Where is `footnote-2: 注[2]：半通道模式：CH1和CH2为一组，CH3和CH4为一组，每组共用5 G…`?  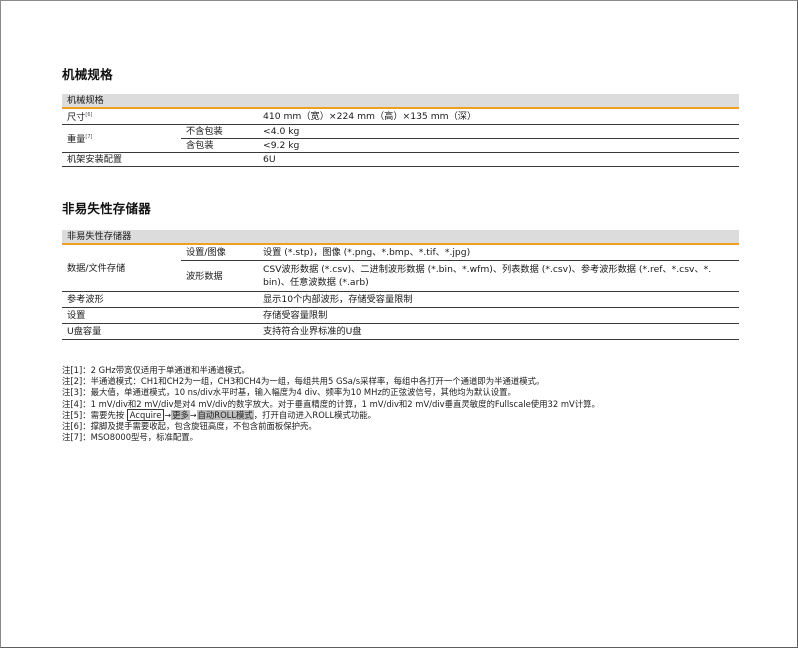 footnote-2: 注[2]：半通道模式：CH1和CH2为一组，CH3和CH4为一组，每组共用5 G… is located at coordinates (303, 381).